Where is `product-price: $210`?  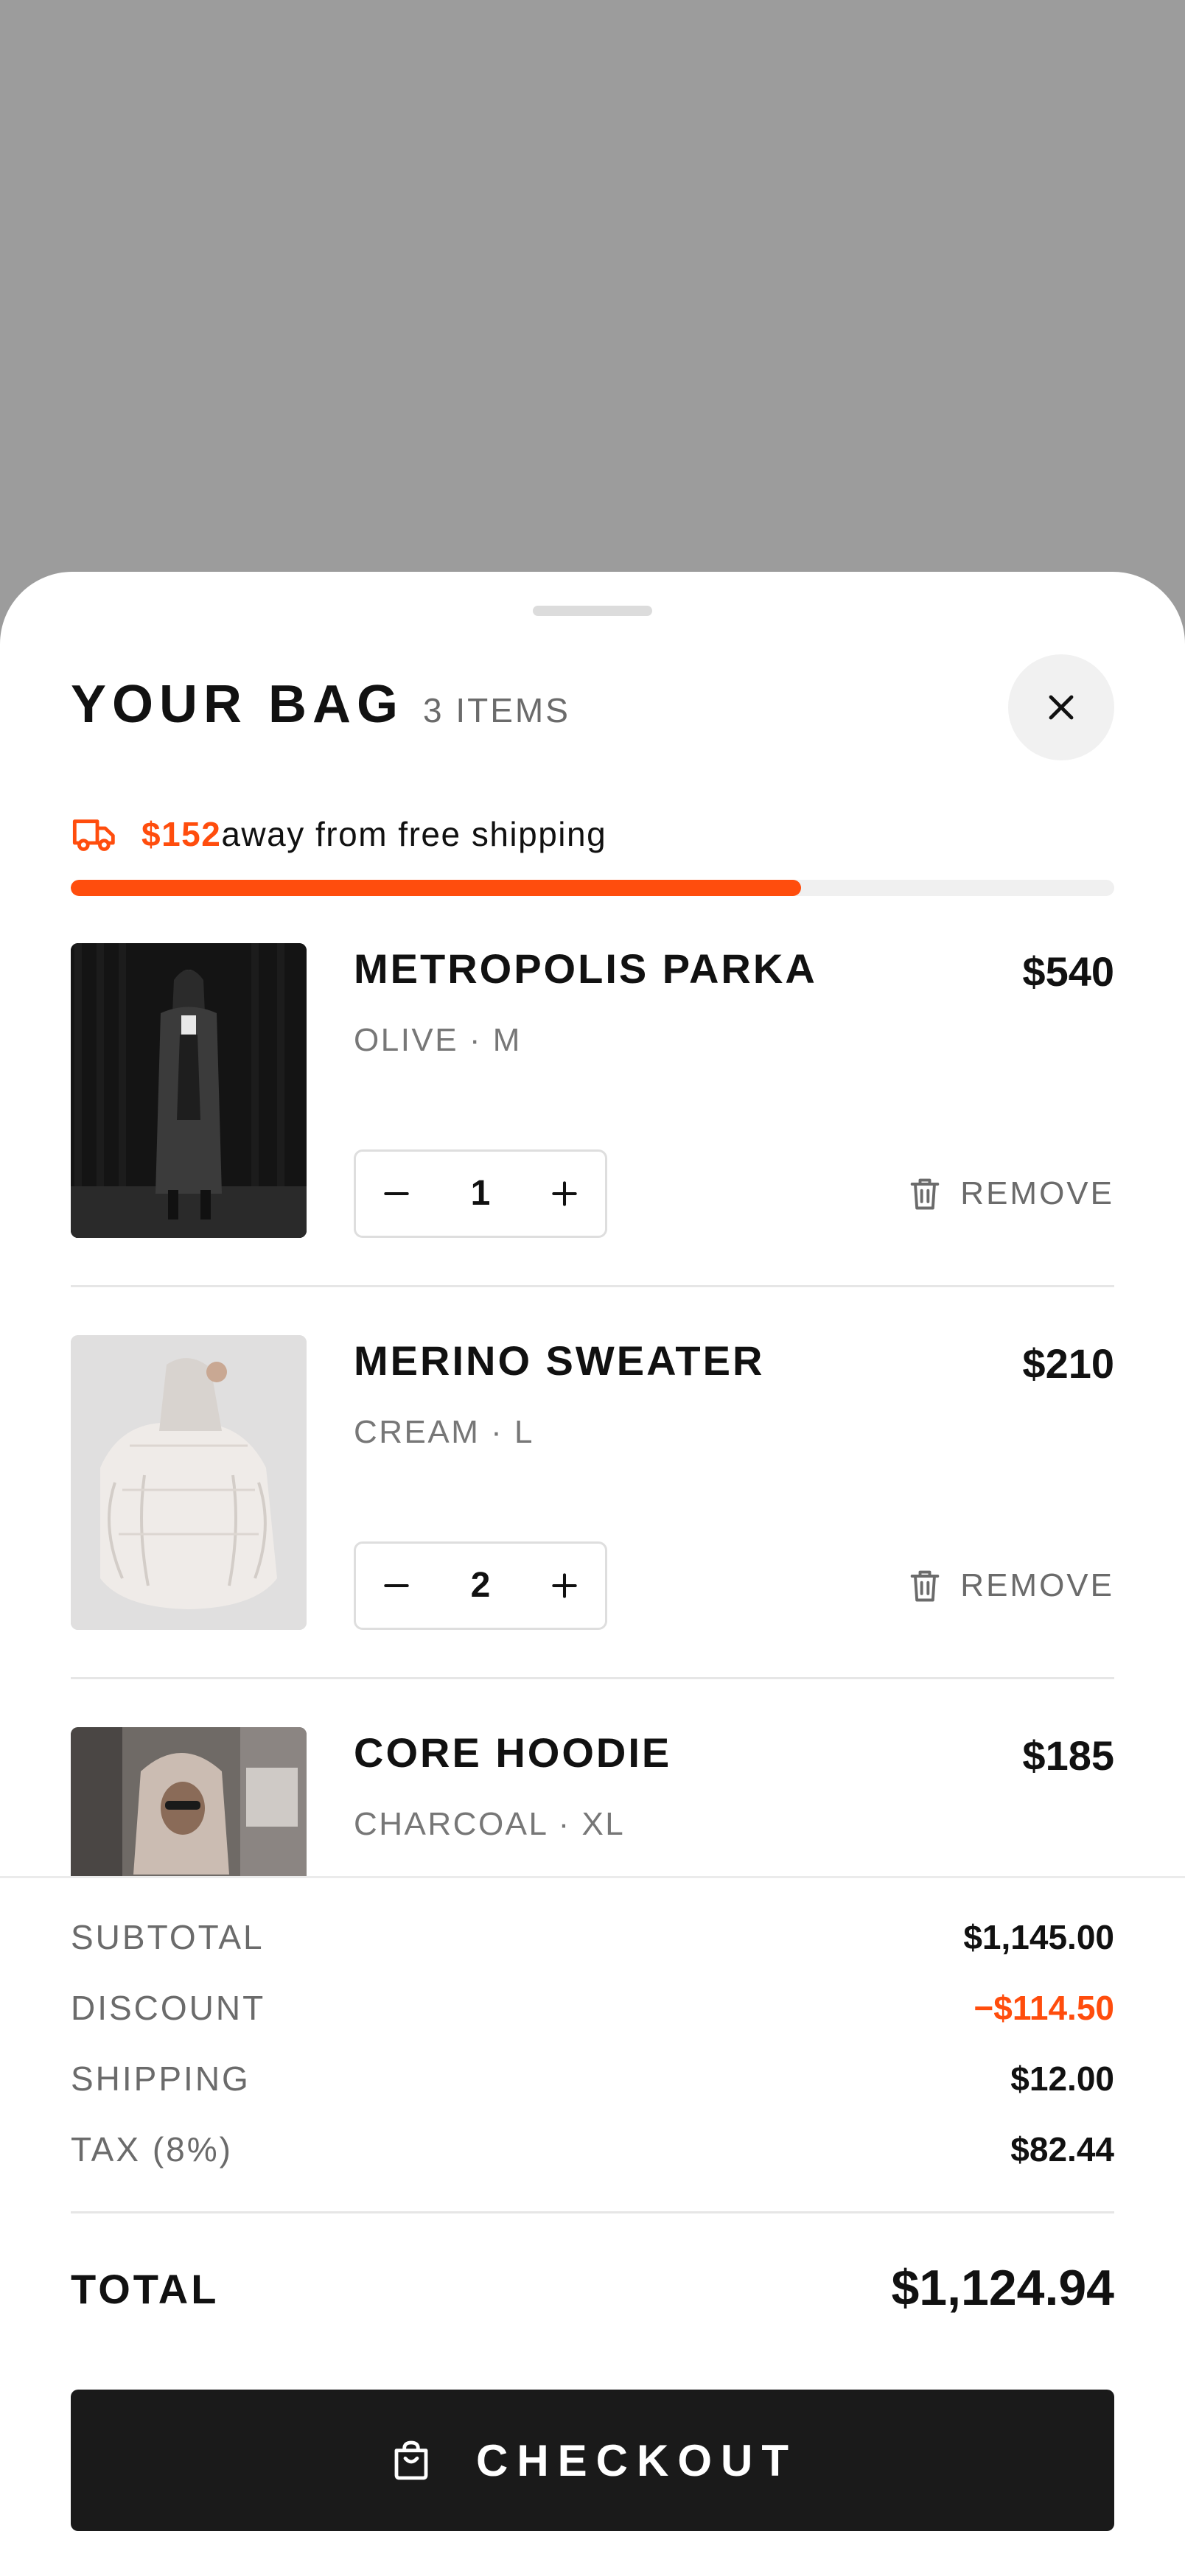 product-price: $210 is located at coordinates (1068, 1363).